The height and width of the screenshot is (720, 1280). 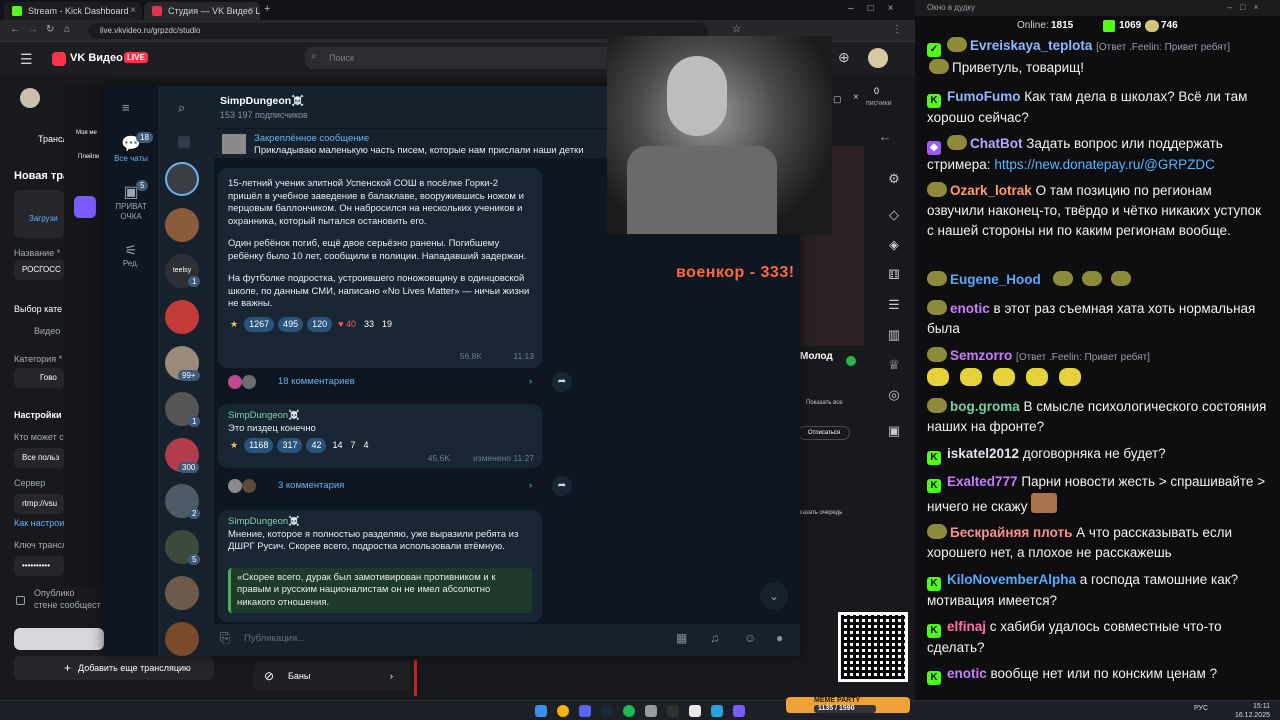 I want to click on scroll-down-button: ⌄, so click(x=774, y=596).